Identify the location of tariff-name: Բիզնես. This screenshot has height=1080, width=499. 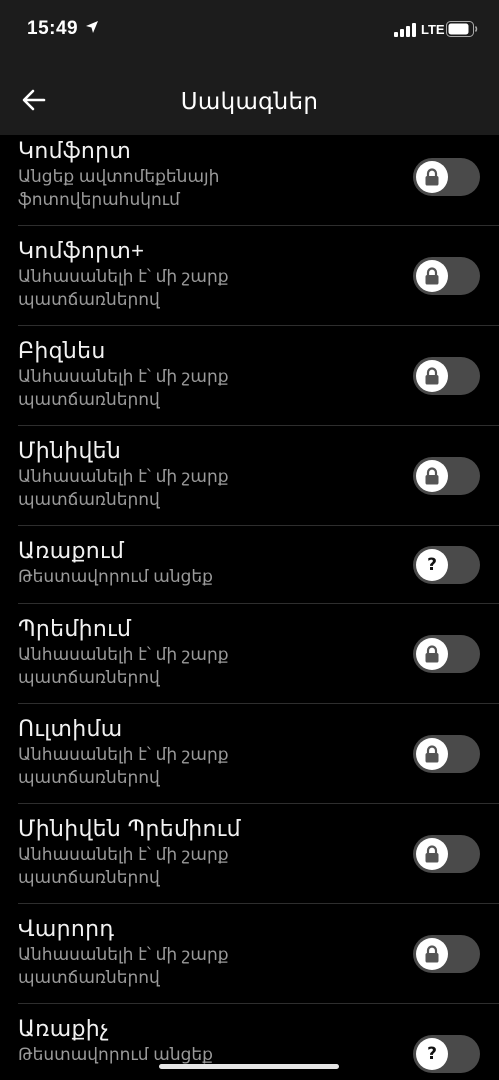
(62, 350).